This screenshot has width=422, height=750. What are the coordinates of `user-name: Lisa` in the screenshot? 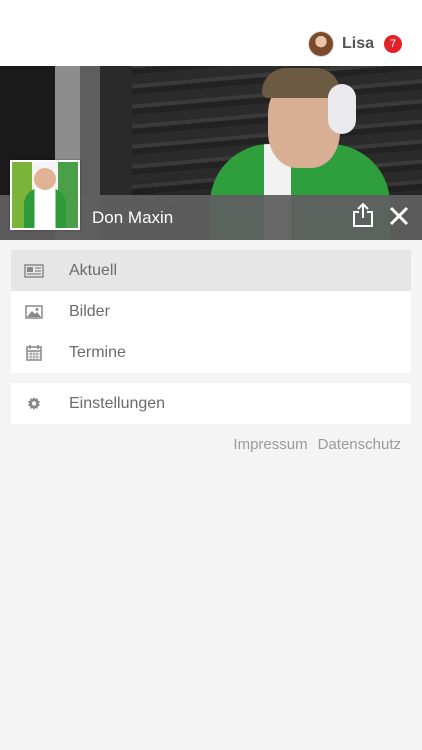 It's located at (358, 44).